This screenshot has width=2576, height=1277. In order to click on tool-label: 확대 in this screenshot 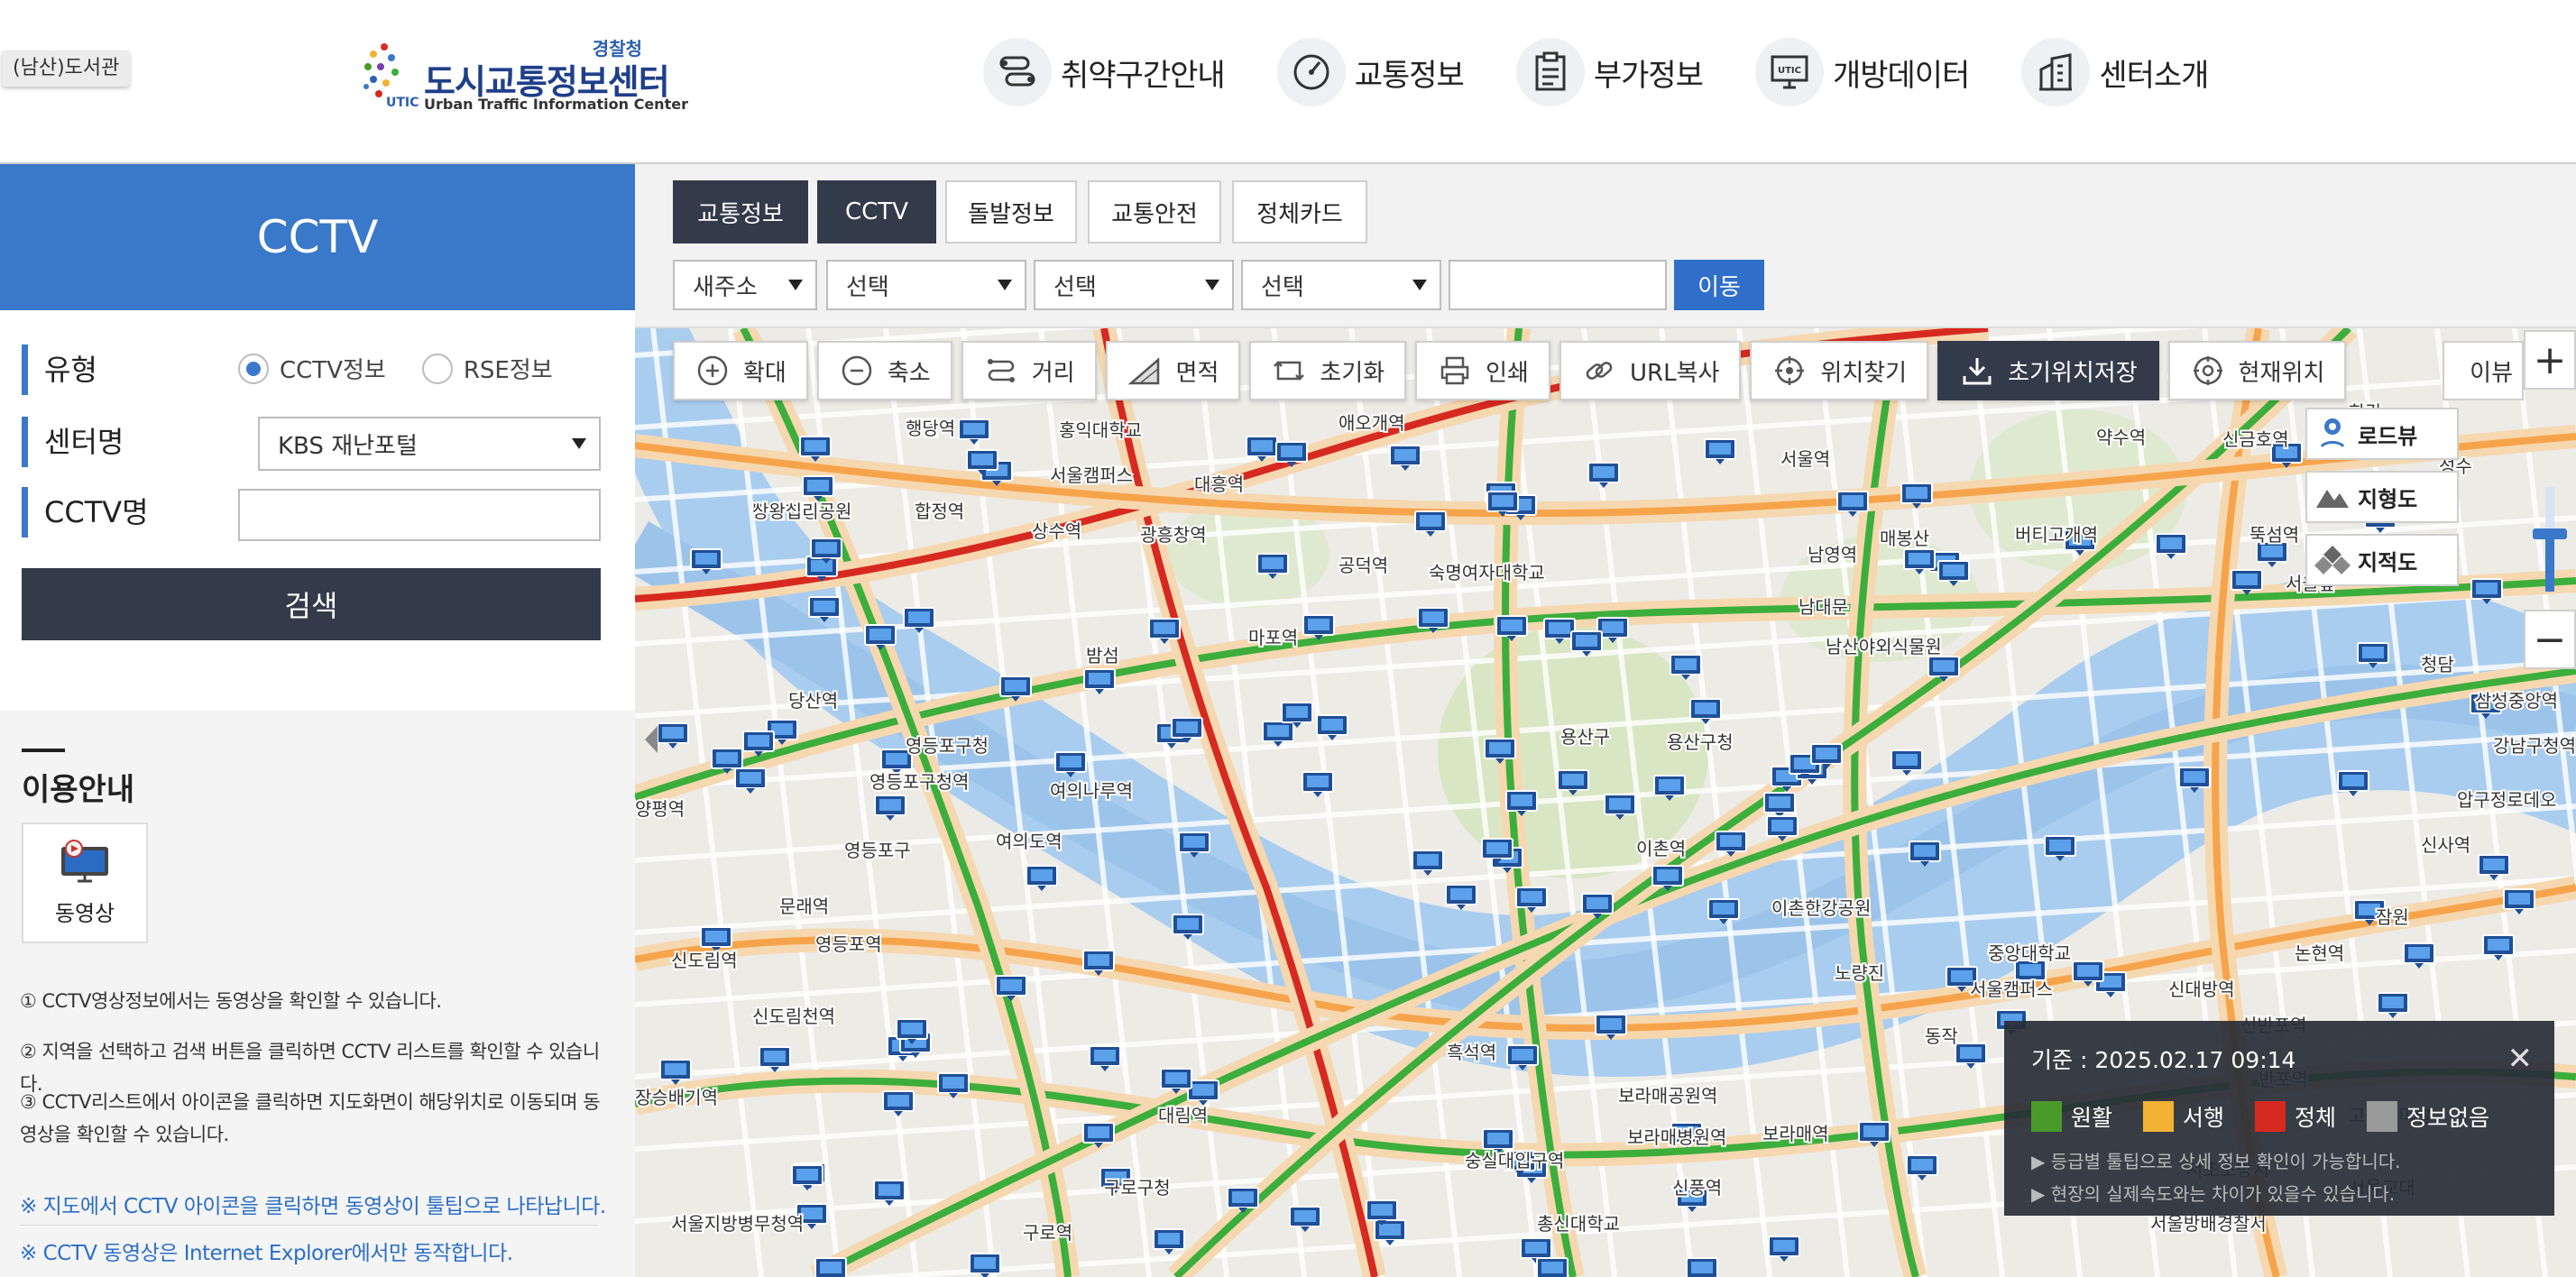, I will do `click(765, 373)`.